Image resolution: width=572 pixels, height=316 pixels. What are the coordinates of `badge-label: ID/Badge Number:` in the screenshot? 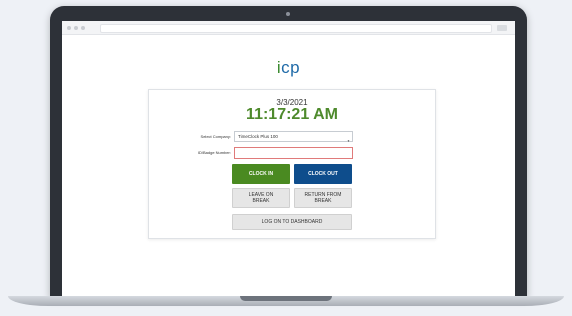 It's located at (214, 152).